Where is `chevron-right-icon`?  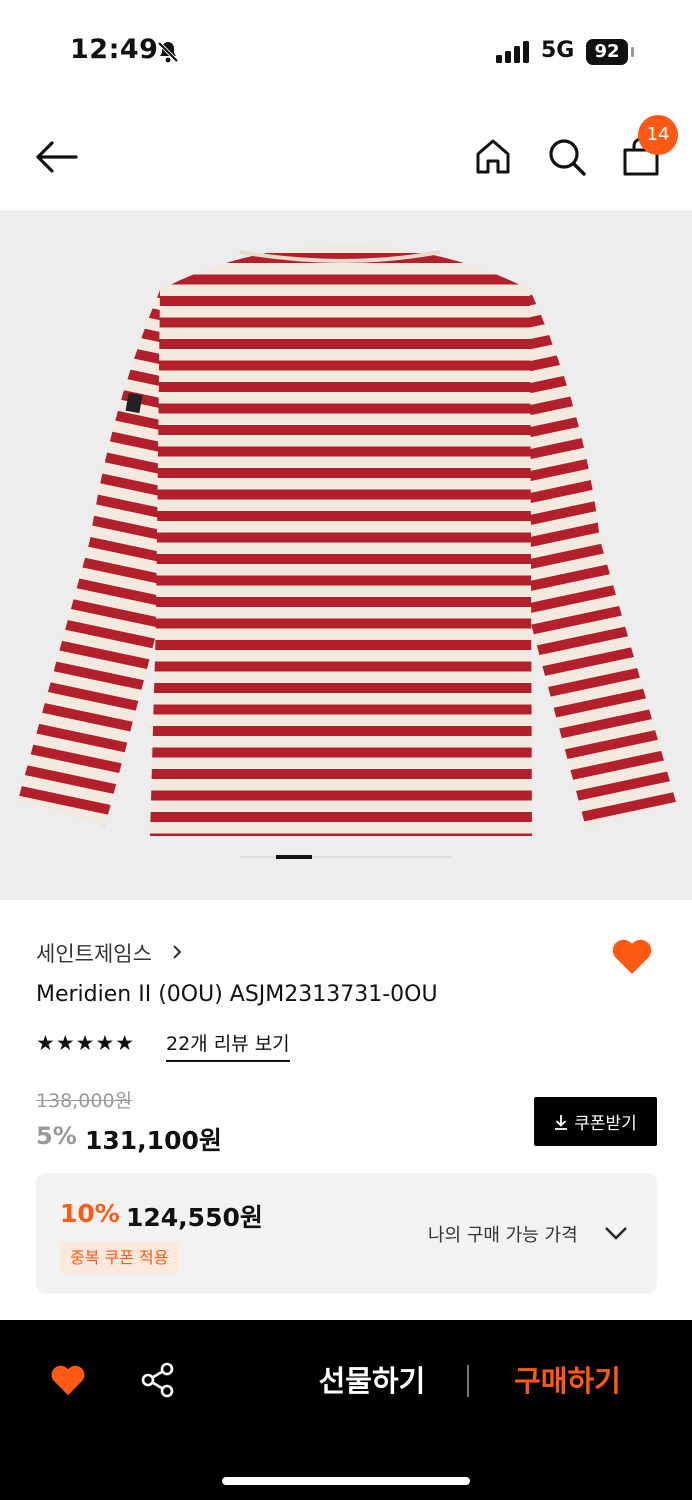
chevron-right-icon is located at coordinates (177, 952).